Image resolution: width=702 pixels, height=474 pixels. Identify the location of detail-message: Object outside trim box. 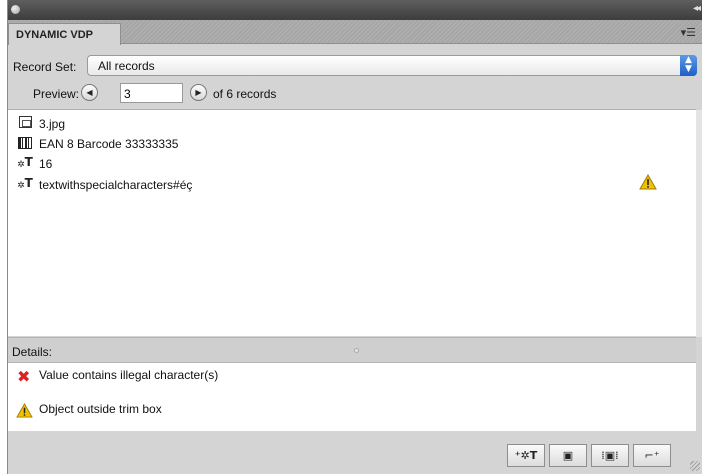
(352, 410).